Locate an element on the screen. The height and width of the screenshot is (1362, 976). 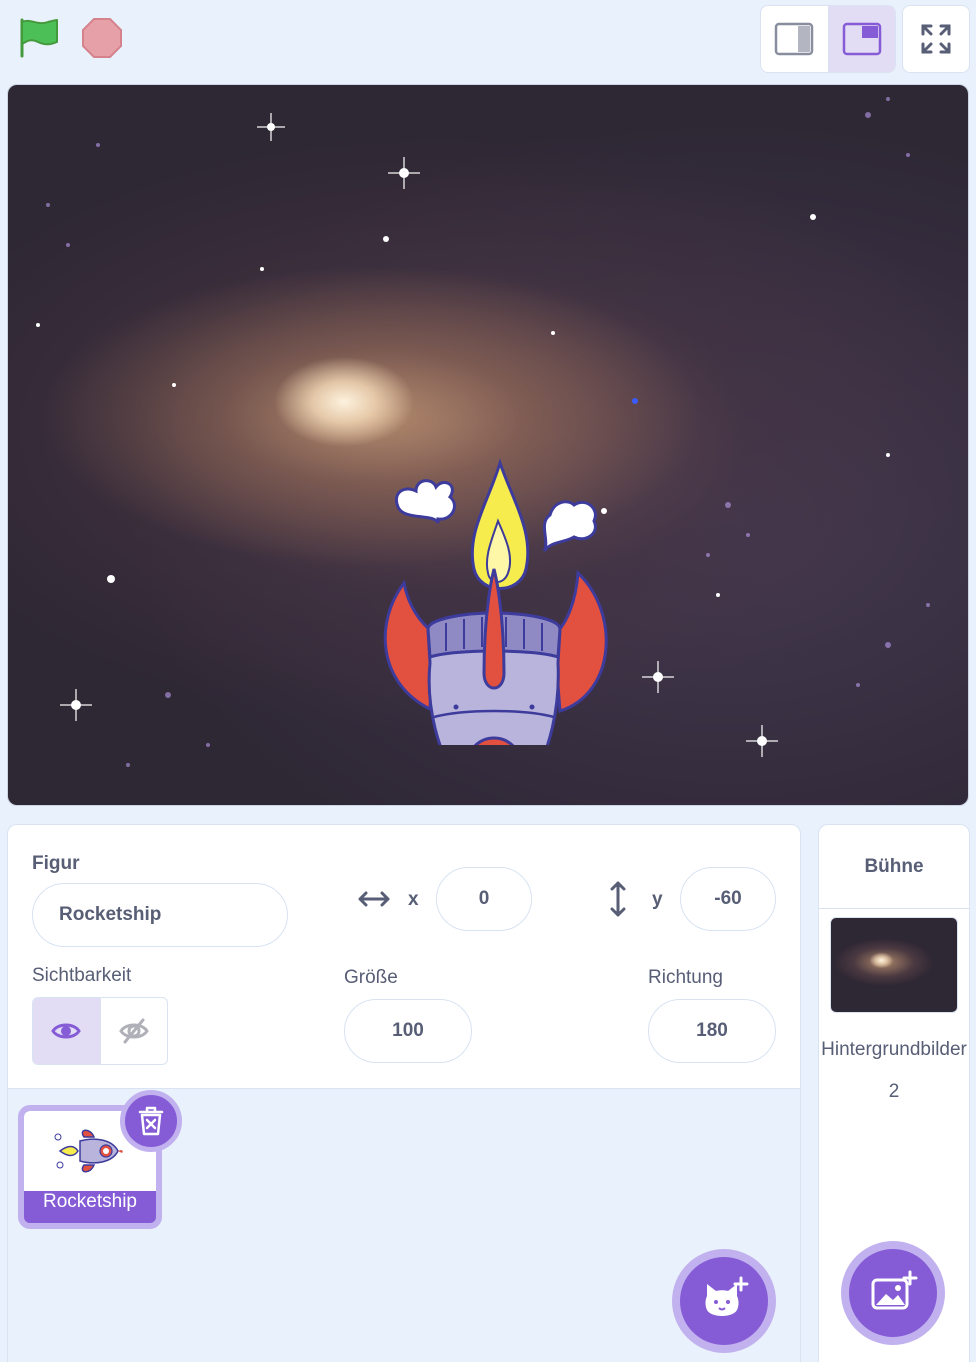
normal-stage-icon is located at coordinates (861, 39).